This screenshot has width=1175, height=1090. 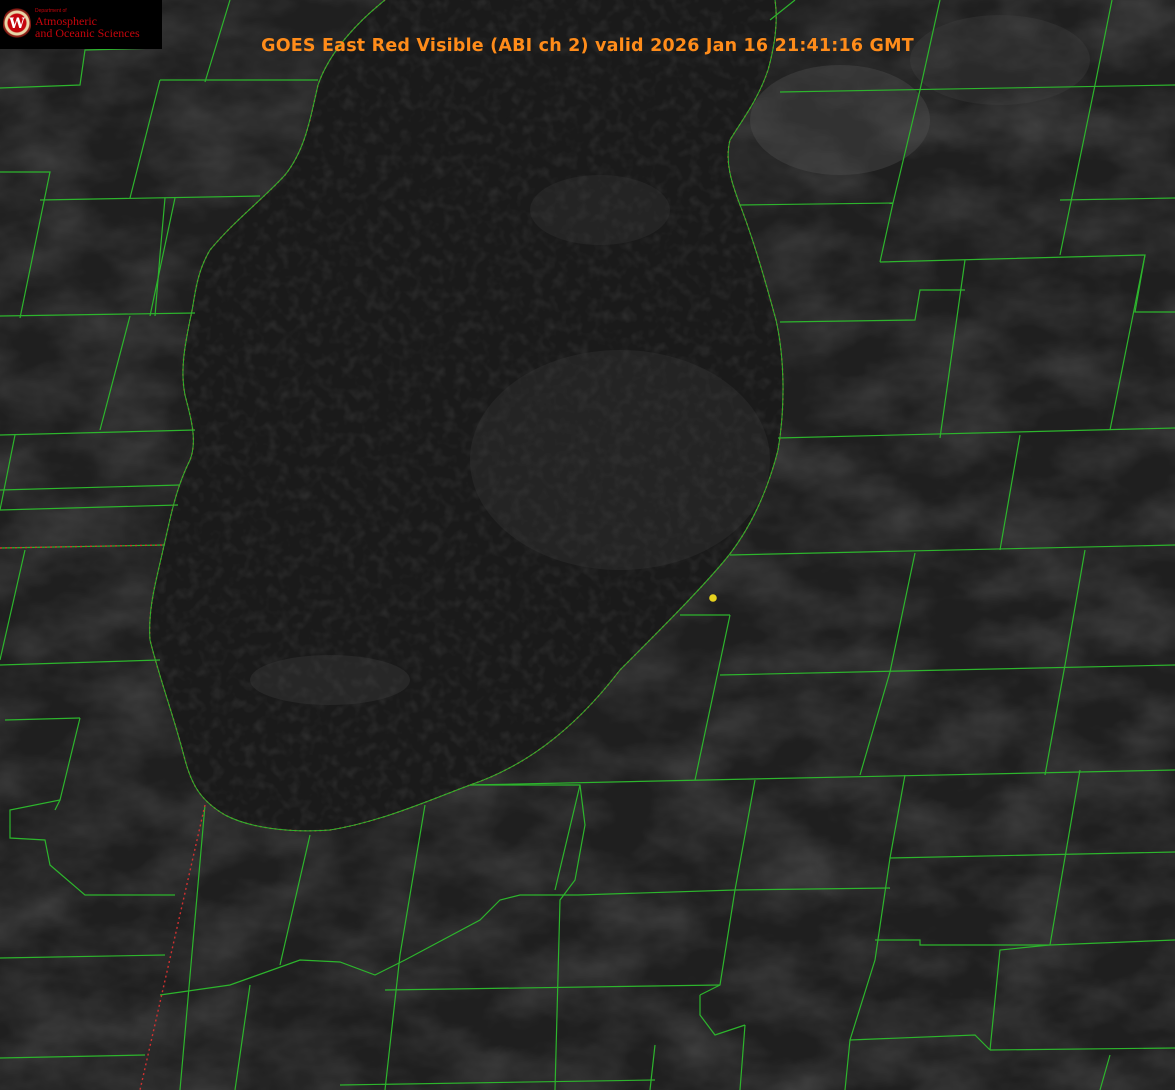 I want to click on station-marker, so click(x=713, y=598).